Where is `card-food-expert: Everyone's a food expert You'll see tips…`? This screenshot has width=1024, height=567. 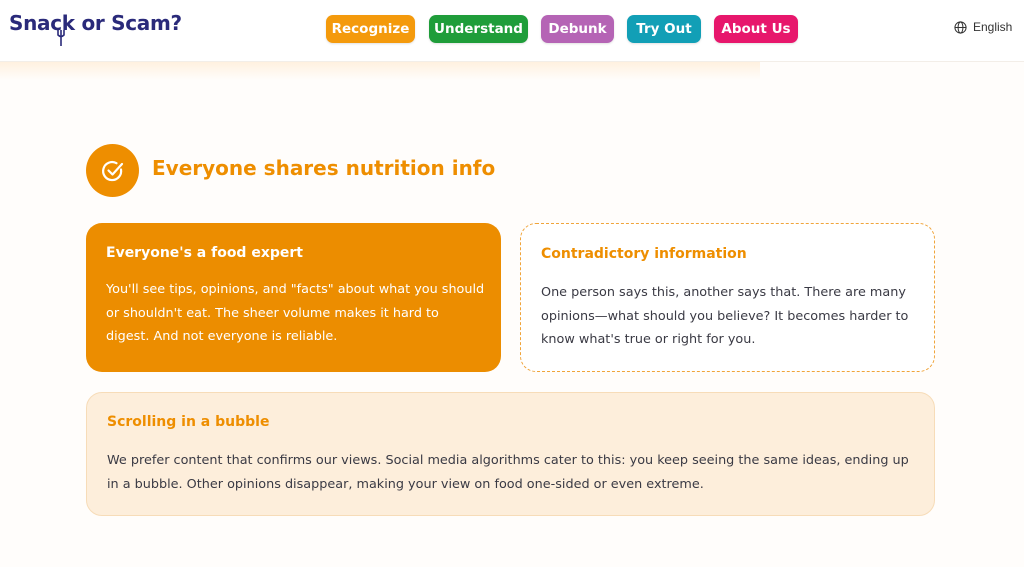 card-food-expert: Everyone's a food expert You'll see tips… is located at coordinates (293, 297).